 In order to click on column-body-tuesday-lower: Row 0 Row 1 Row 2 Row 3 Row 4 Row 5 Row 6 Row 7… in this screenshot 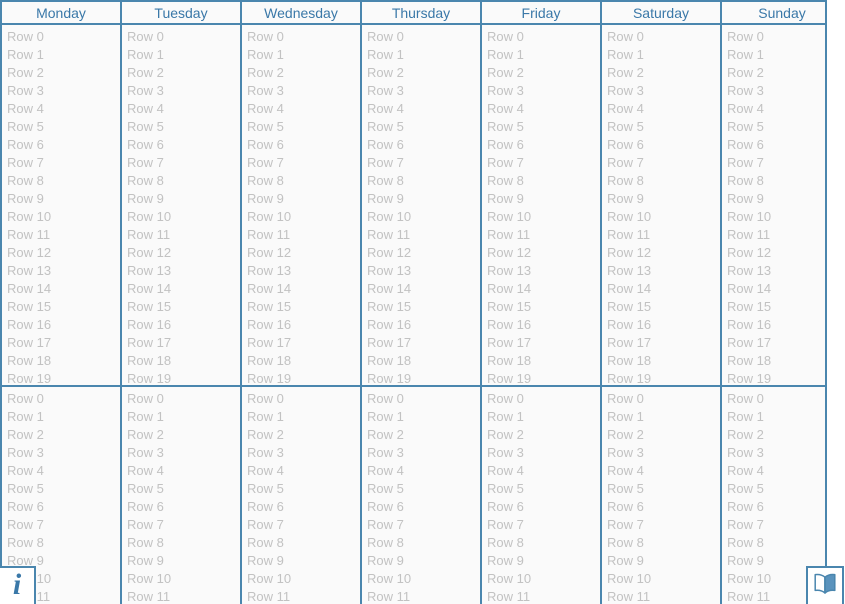, I will do `click(181, 495)`.